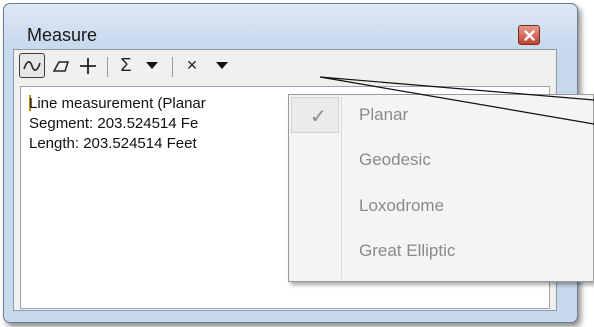  Describe the element at coordinates (456, 100) in the screenshot. I see `callout-lines` at that location.